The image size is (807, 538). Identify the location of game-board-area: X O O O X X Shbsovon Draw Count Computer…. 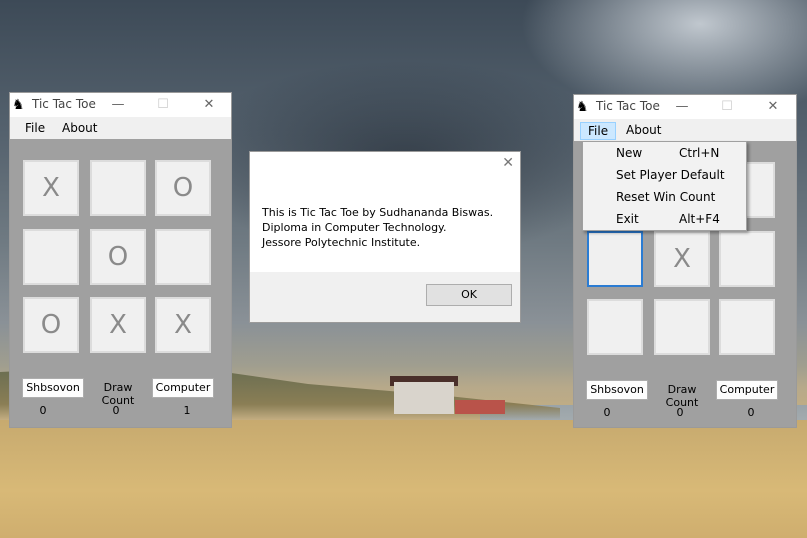
(120, 283).